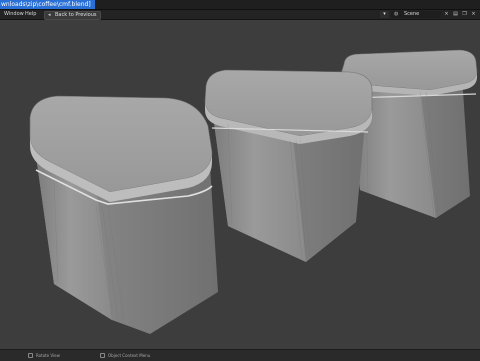 The image size is (480, 361). I want to click on menu-window: Window, so click(14, 14).